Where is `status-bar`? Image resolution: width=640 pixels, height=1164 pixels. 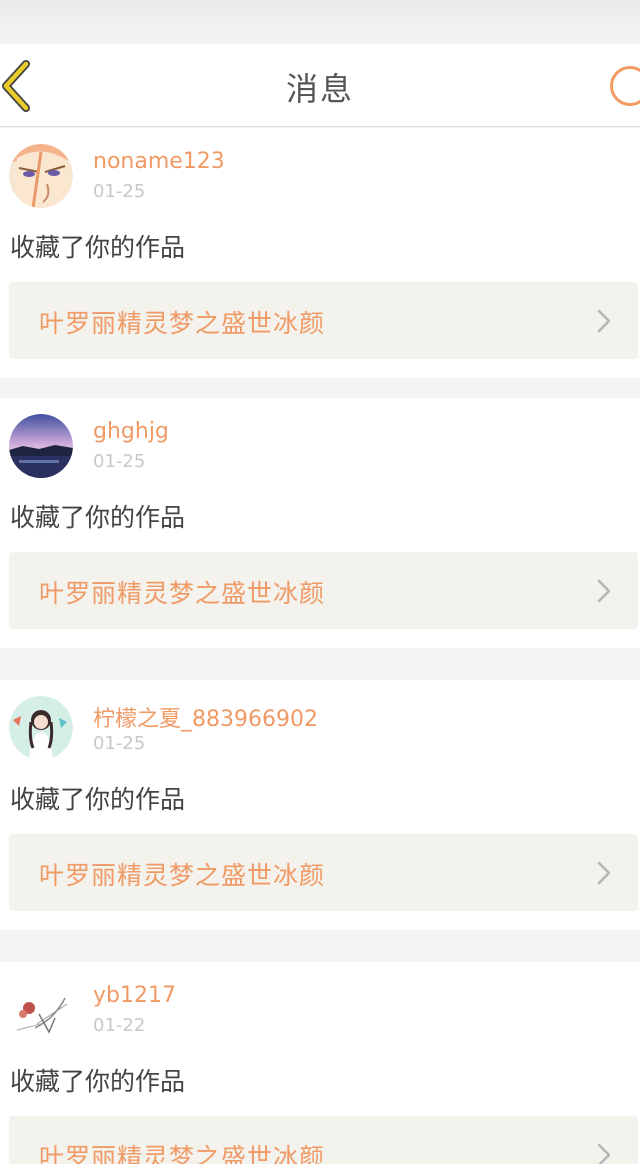
status-bar is located at coordinates (320, 22).